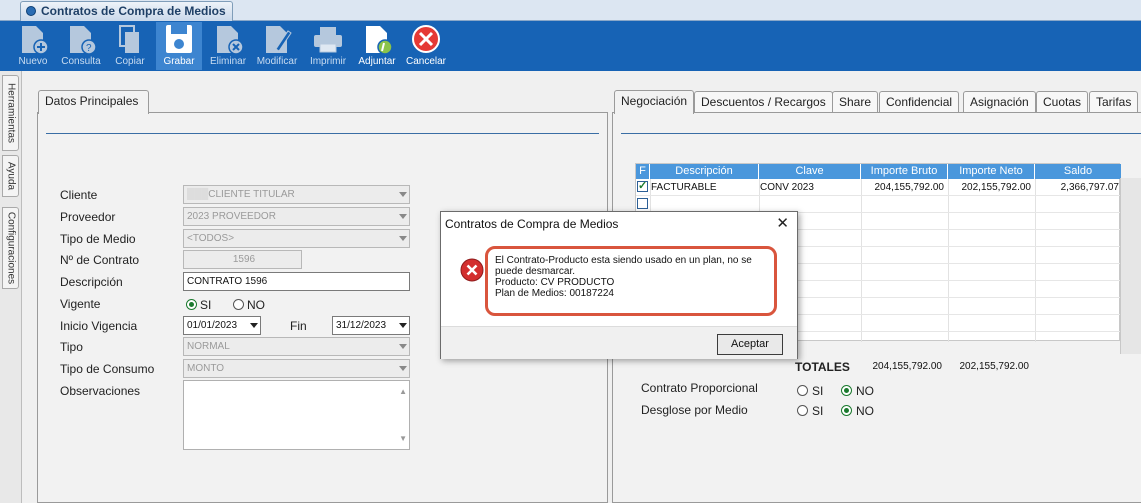 The width and height of the screenshot is (1141, 503). I want to click on vigente-no-label: NO, so click(256, 305).